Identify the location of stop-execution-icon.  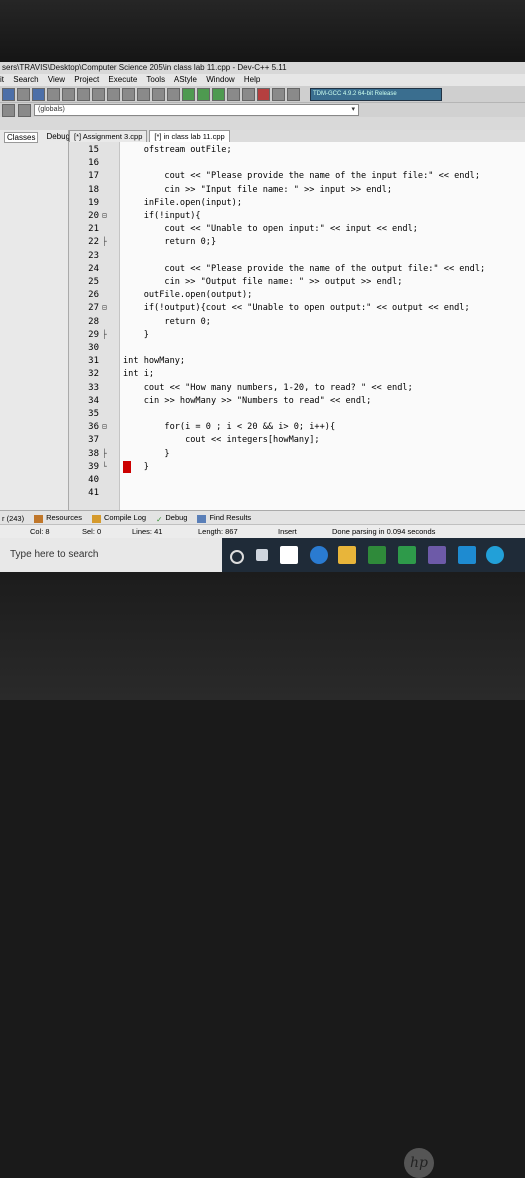
(263, 94).